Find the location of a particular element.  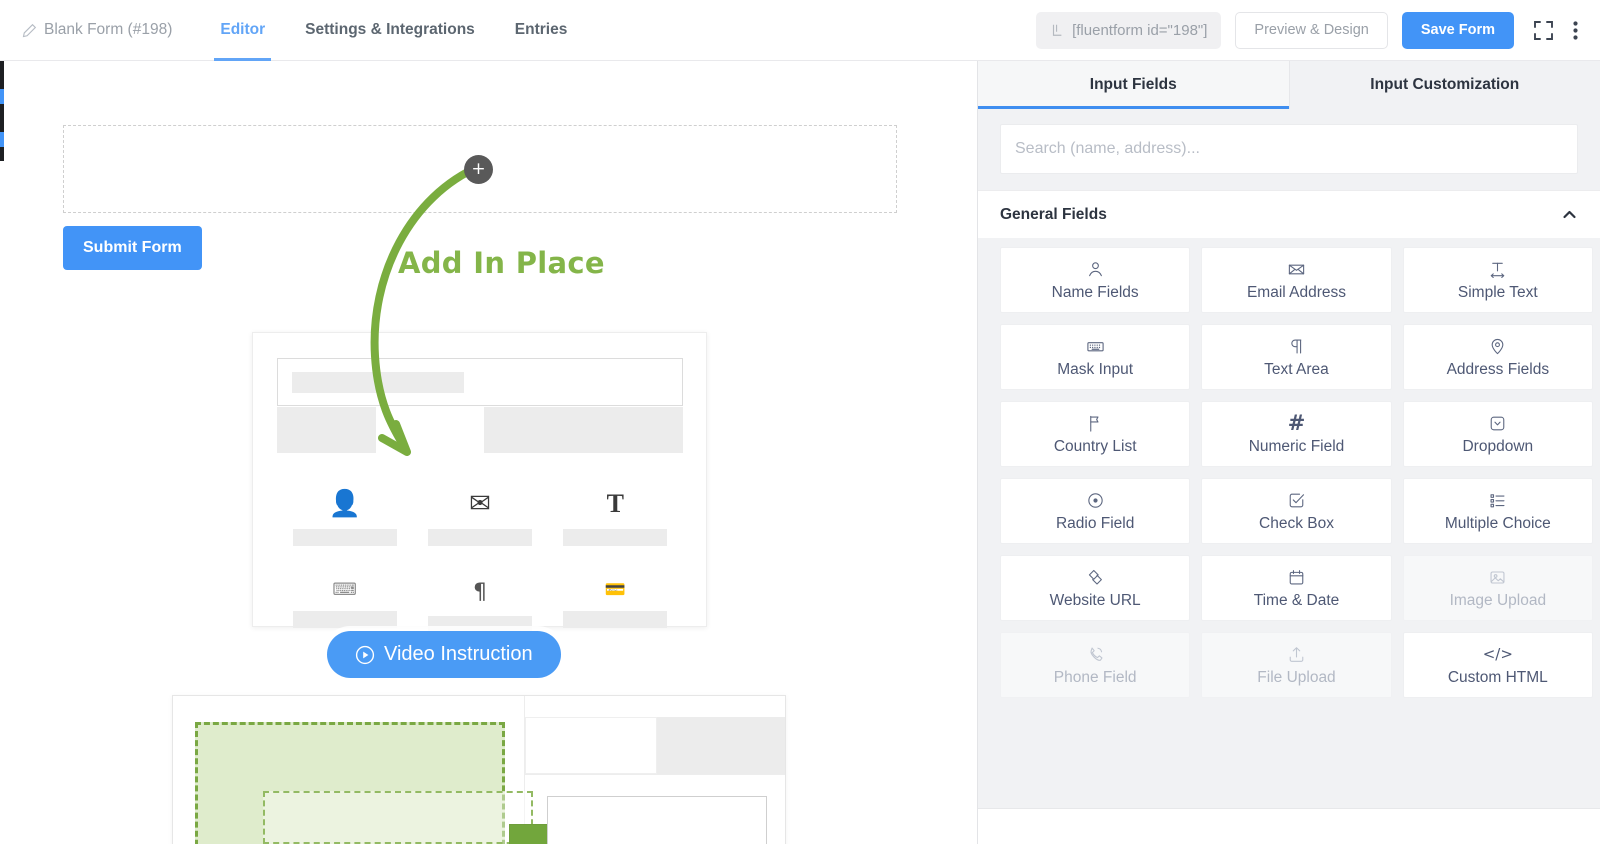

general-fields-section-header: General Fields is located at coordinates (1289, 214).